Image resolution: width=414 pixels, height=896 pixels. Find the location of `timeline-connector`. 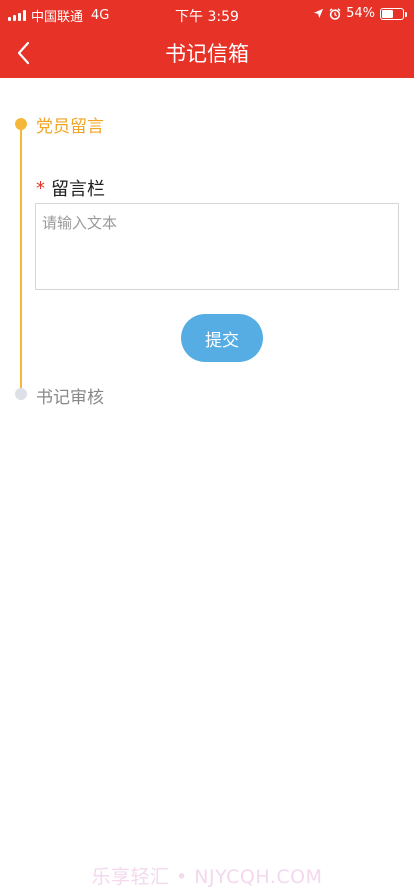

timeline-connector is located at coordinates (21, 259).